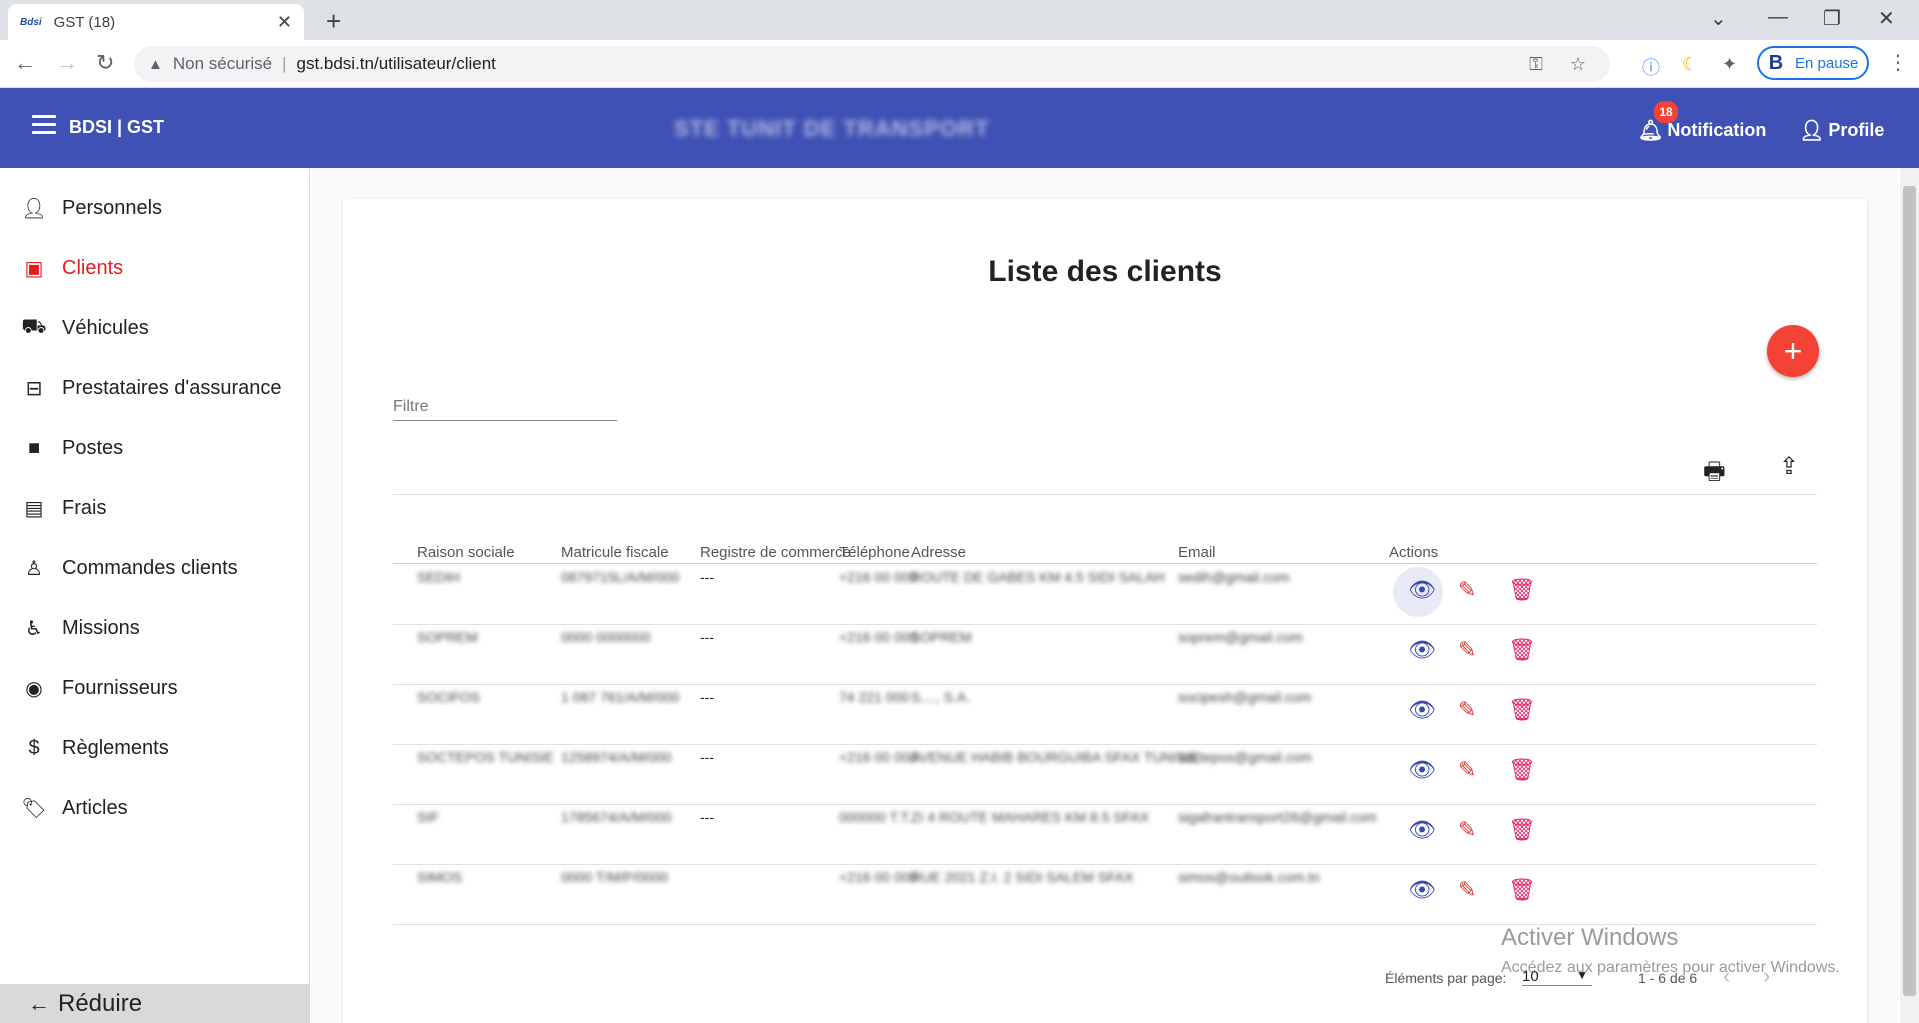  What do you see at coordinates (1038, 577) in the screenshot?
I see `cell-adresse: ROUTE DE GABES KM 4.5 SIDI SALAH` at bounding box center [1038, 577].